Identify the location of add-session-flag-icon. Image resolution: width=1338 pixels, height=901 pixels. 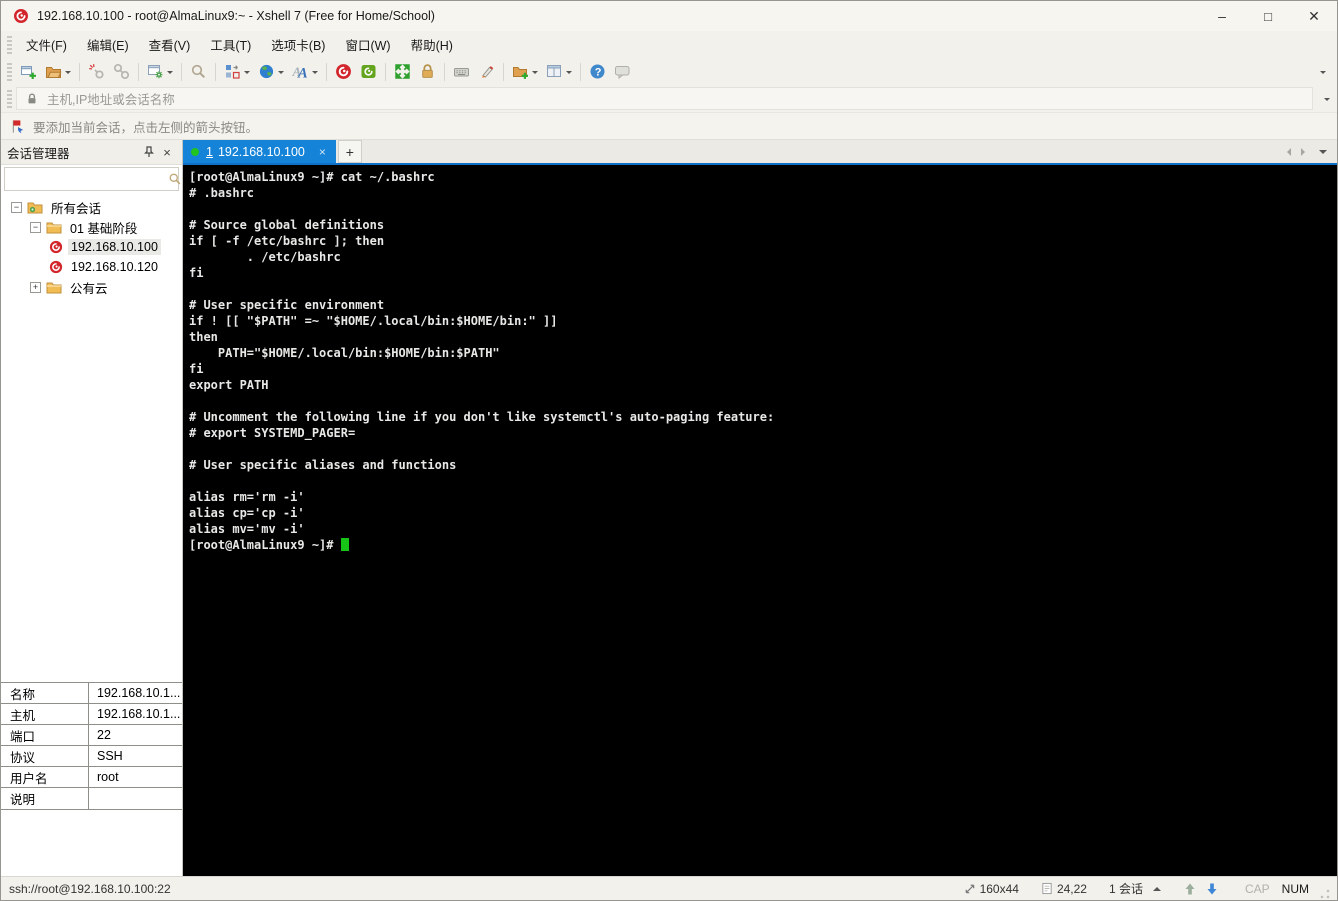
(18, 126).